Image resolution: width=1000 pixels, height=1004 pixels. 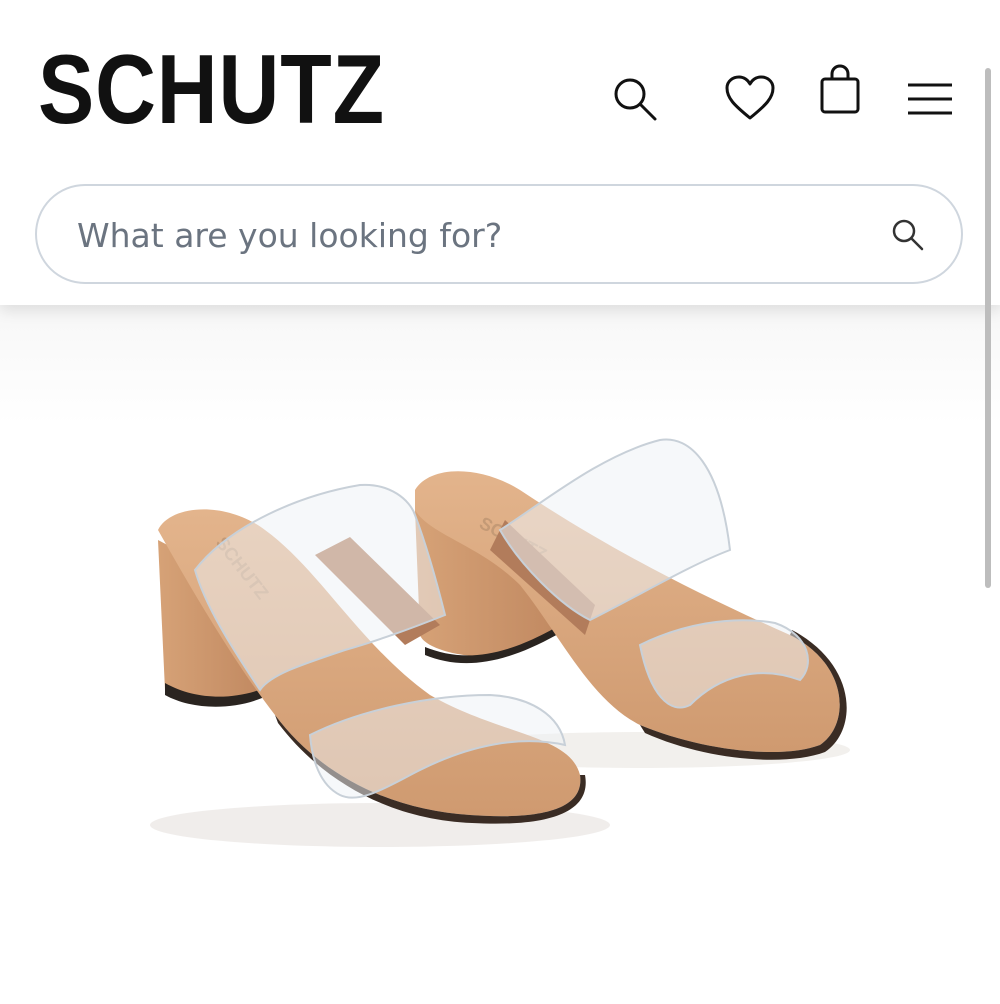 What do you see at coordinates (840, 90) in the screenshot?
I see `shopping-bag-icon` at bounding box center [840, 90].